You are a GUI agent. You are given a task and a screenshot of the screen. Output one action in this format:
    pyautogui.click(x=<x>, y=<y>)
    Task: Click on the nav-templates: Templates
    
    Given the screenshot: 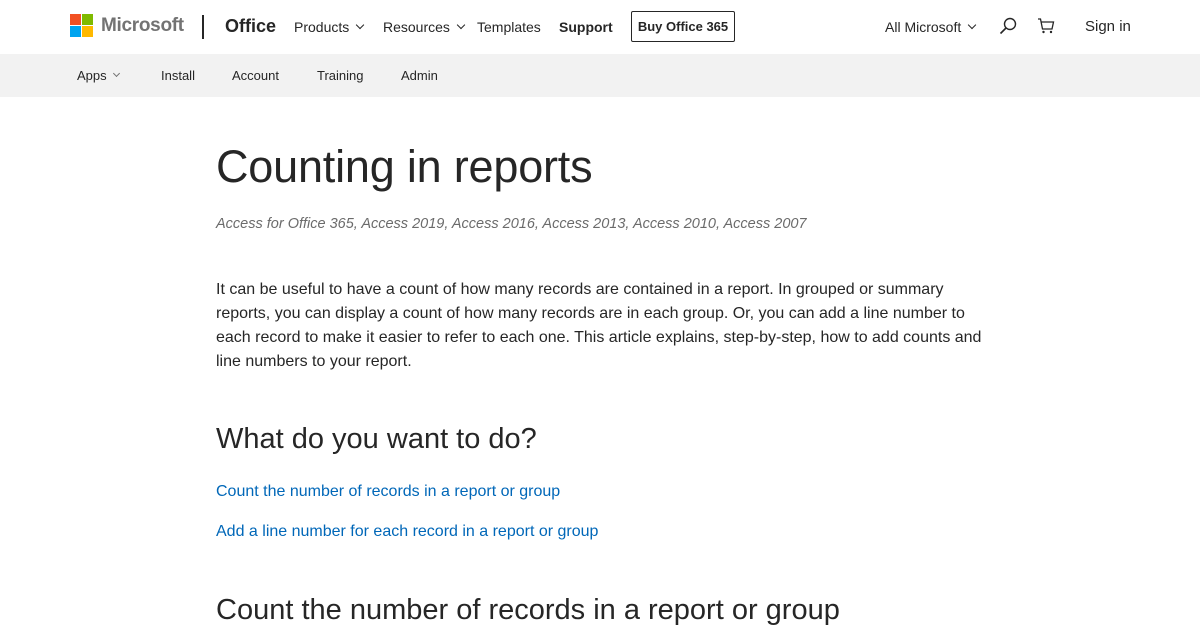 What is the action you would take?
    pyautogui.click(x=509, y=27)
    